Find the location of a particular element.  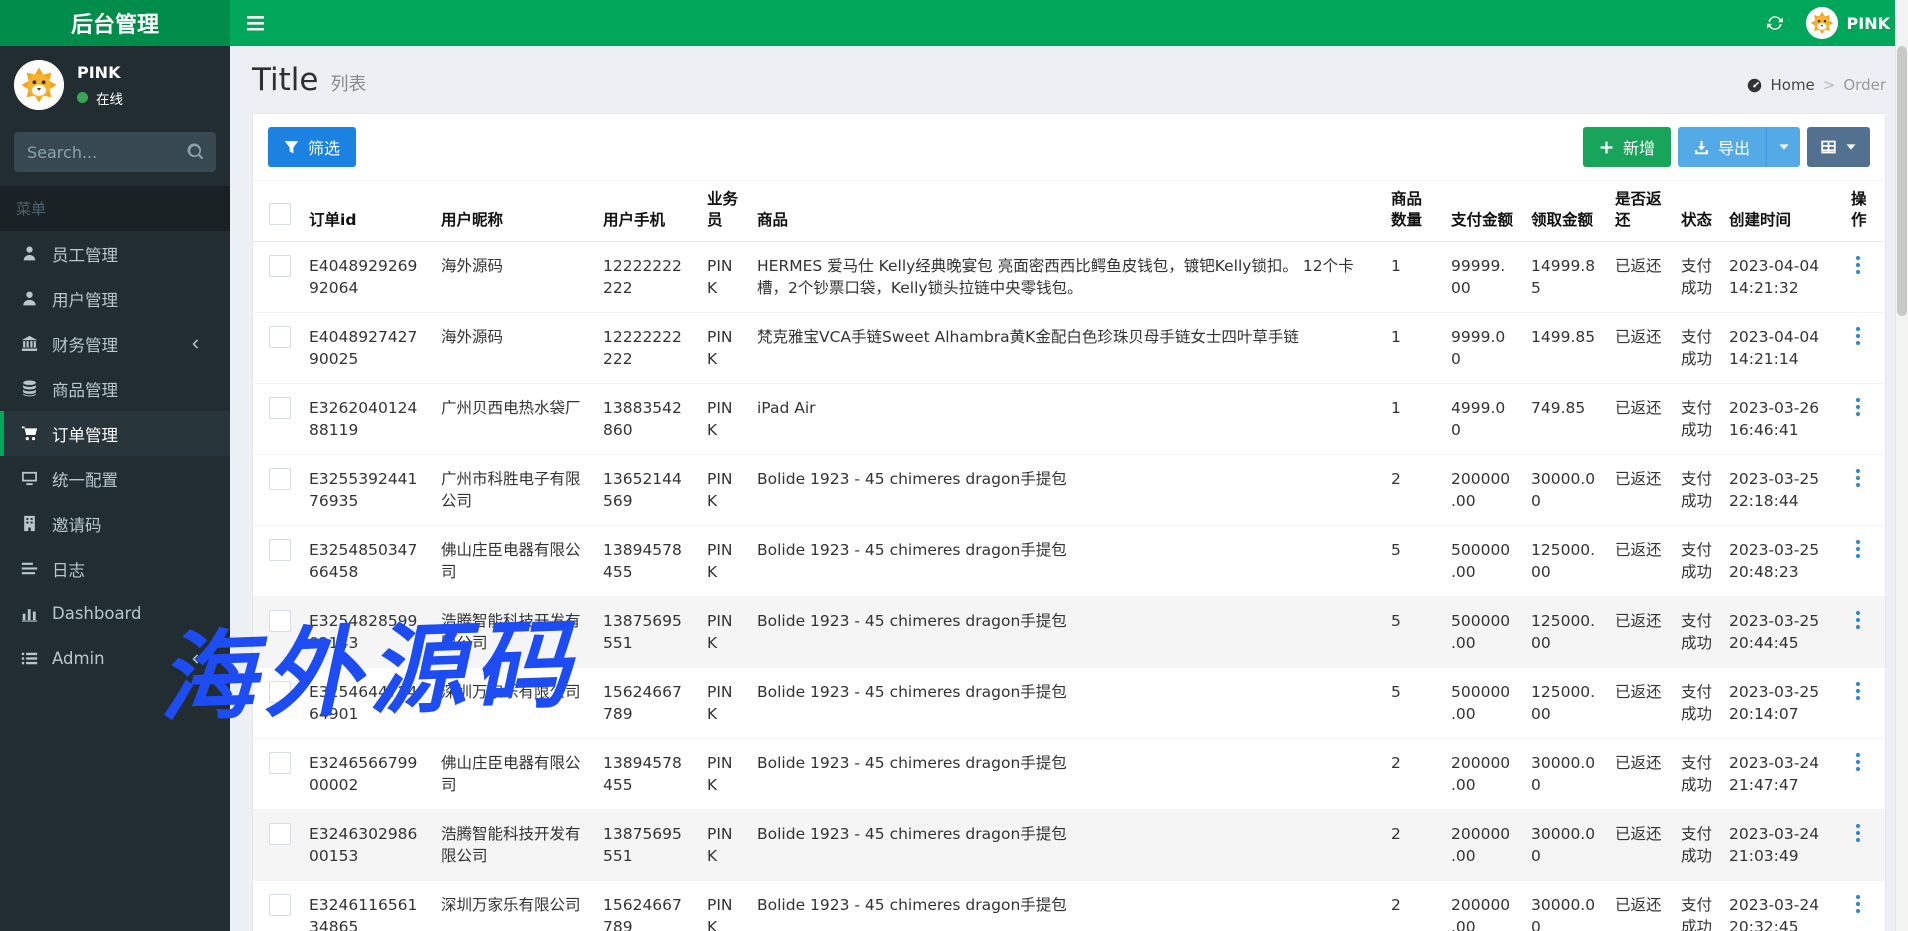

created-cell: 2023-03-24 21:47:47 is located at coordinates (1782, 773).